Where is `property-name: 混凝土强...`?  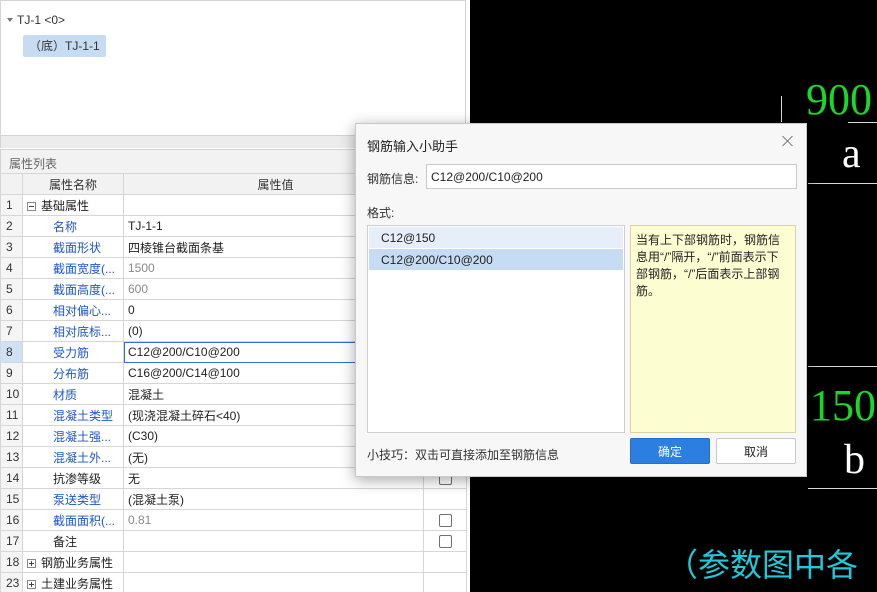 property-name: 混凝土强... is located at coordinates (73, 436).